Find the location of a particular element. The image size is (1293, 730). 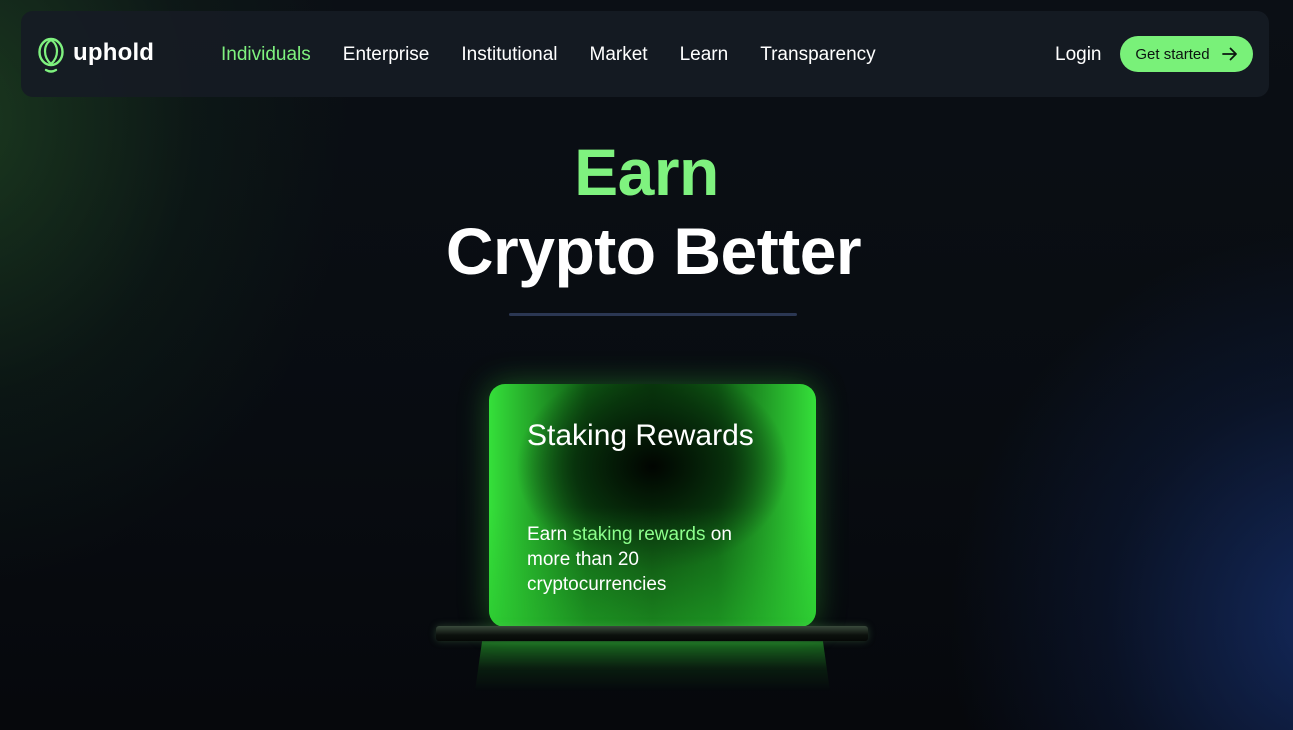

card-text-highlight: staking rewards is located at coordinates (639, 534).